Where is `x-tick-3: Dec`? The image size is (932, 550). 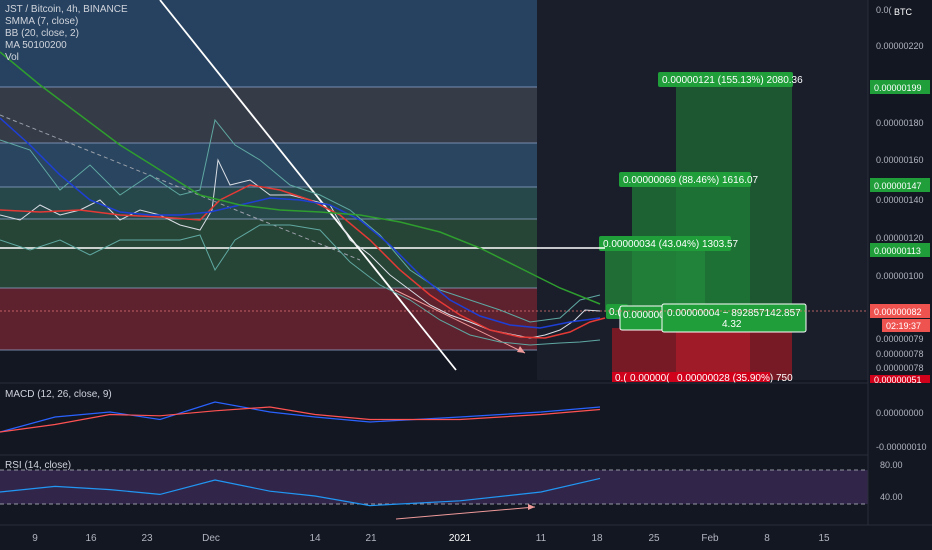 x-tick-3: Dec is located at coordinates (211, 538).